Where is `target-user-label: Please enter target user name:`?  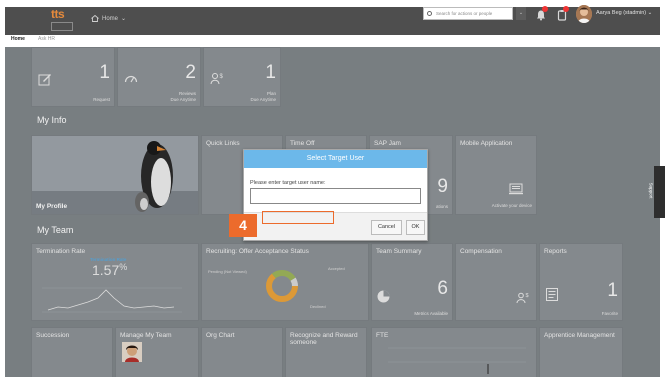
target-user-label: Please enter target user name: is located at coordinates (288, 183).